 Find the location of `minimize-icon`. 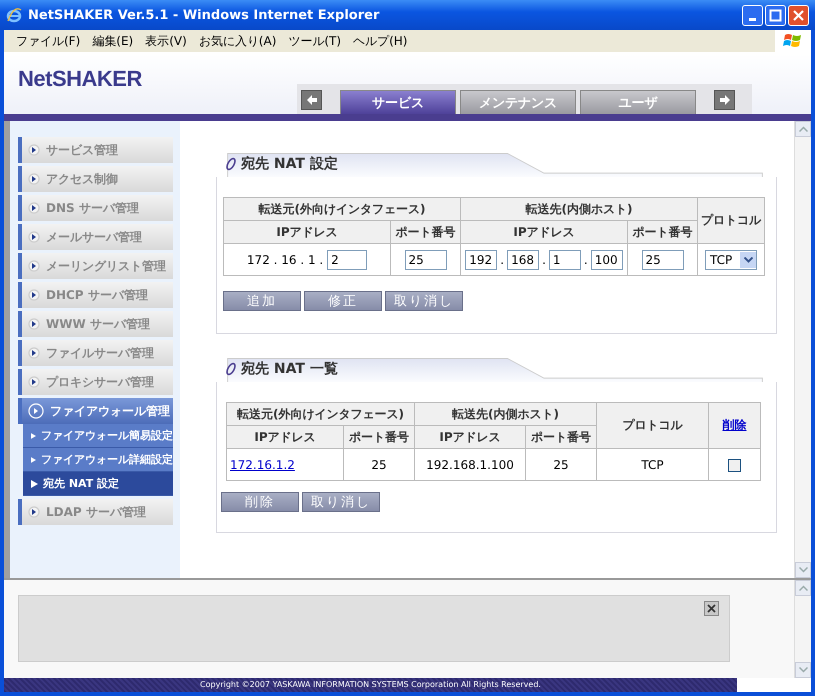

minimize-icon is located at coordinates (752, 19).